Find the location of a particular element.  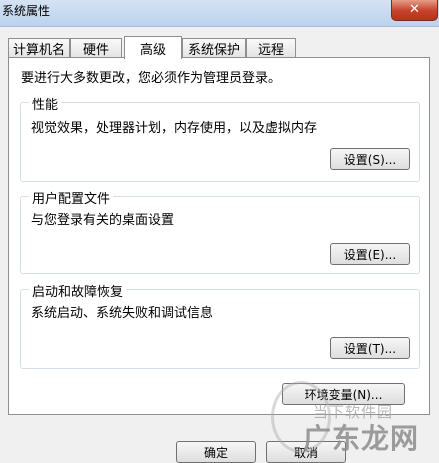

watermark-brand: 广东龙网 is located at coordinates (361, 438).